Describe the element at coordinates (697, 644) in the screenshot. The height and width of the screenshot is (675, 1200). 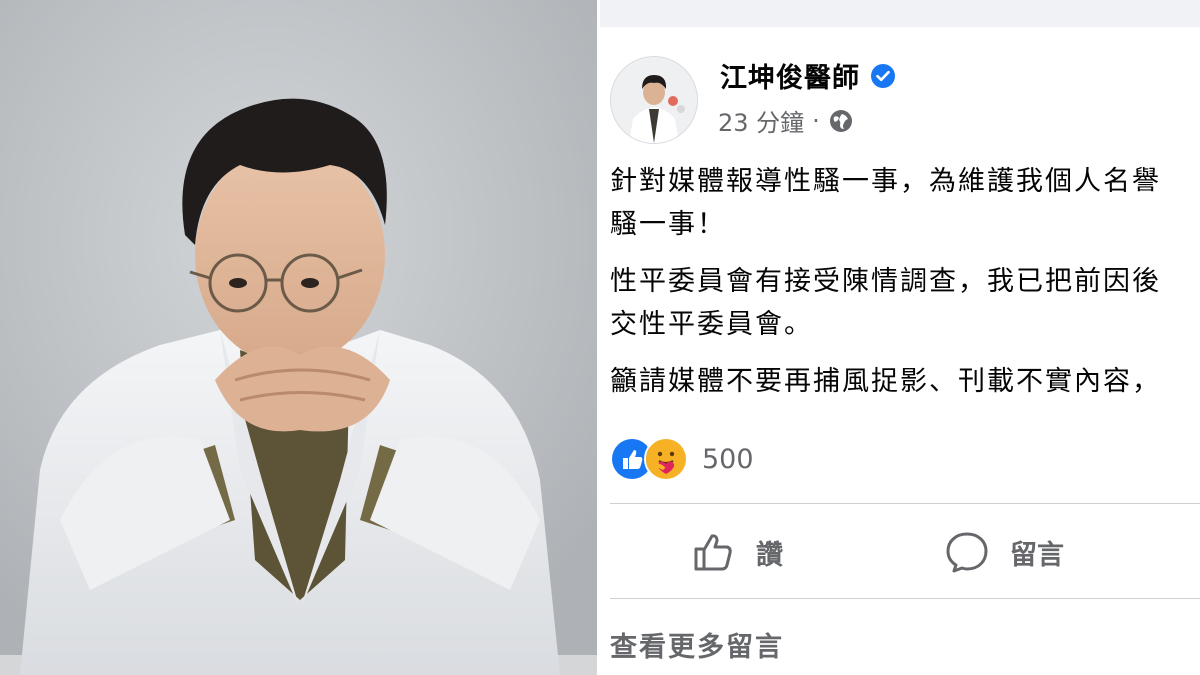
I see `view-more-comments-link: 查看更多留言` at that location.